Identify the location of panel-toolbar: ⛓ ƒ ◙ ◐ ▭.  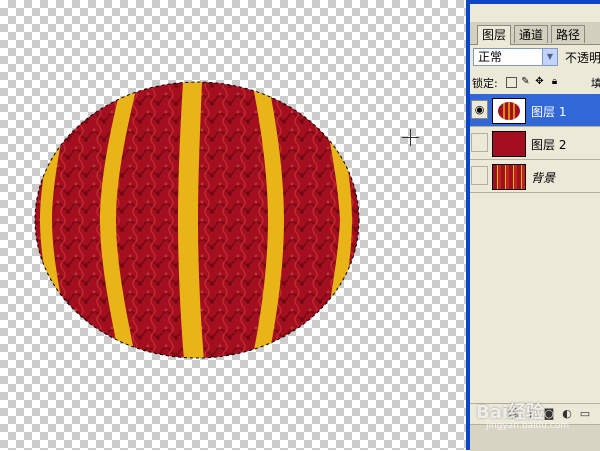
(535, 413).